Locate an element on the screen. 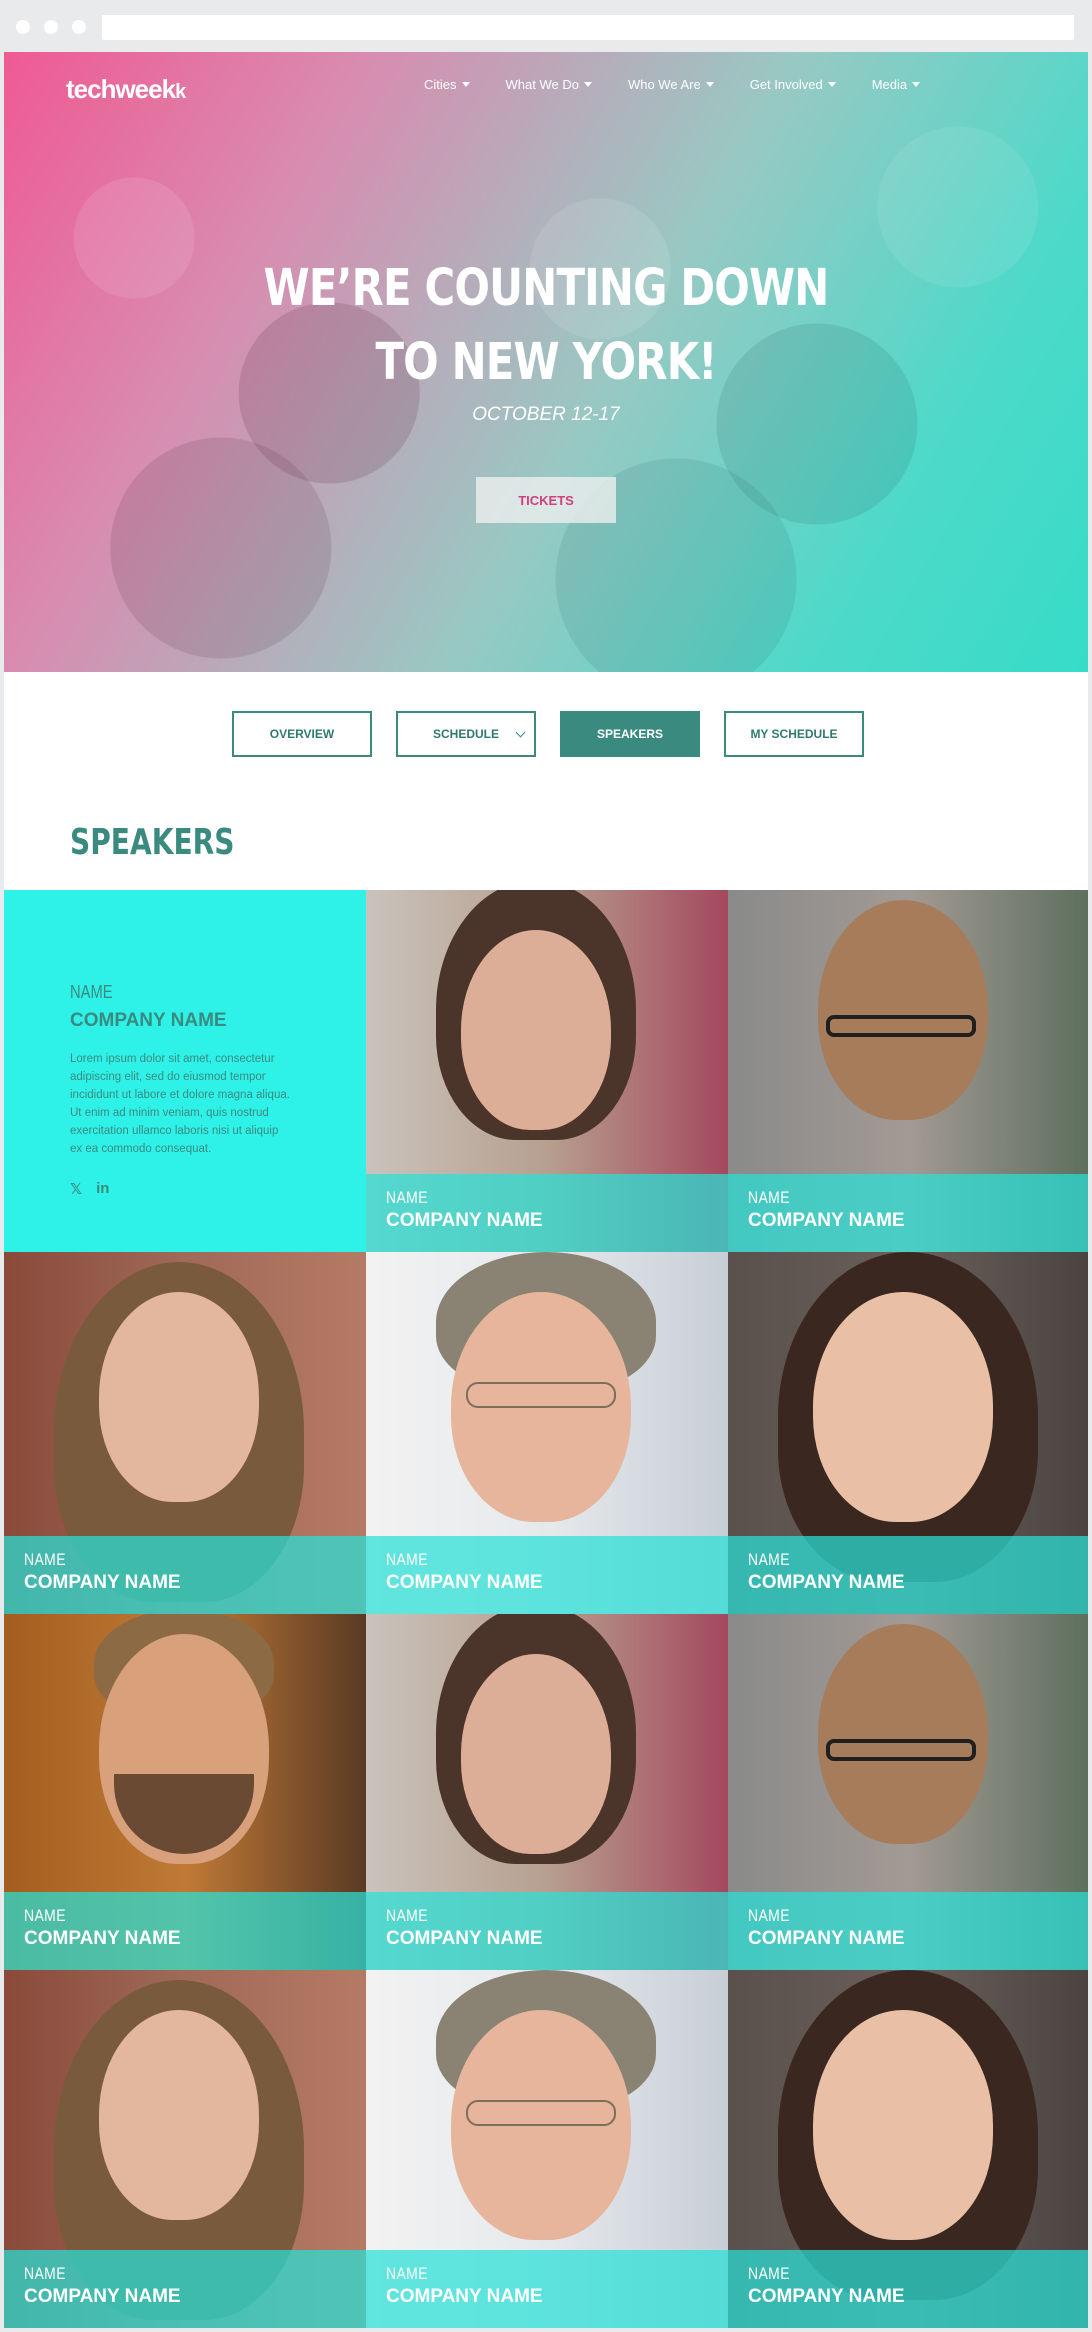 This screenshot has width=1092, height=2332. nav-item-media: Media is located at coordinates (896, 84).